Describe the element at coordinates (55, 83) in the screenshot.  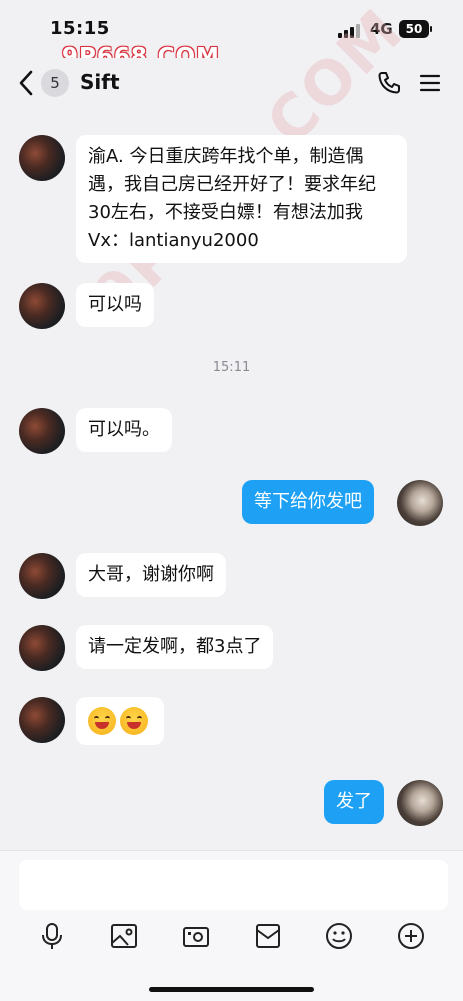
I see `unread-count-badge: 5` at that location.